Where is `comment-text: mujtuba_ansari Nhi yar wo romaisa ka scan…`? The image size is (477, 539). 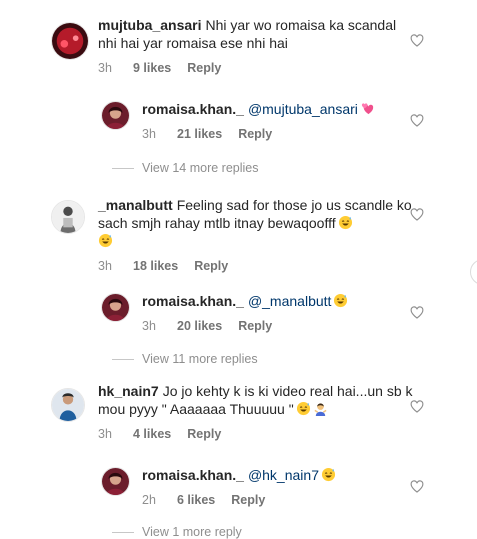 comment-text: mujtuba_ansari Nhi yar wo romaisa ka scan… is located at coordinates (255, 34).